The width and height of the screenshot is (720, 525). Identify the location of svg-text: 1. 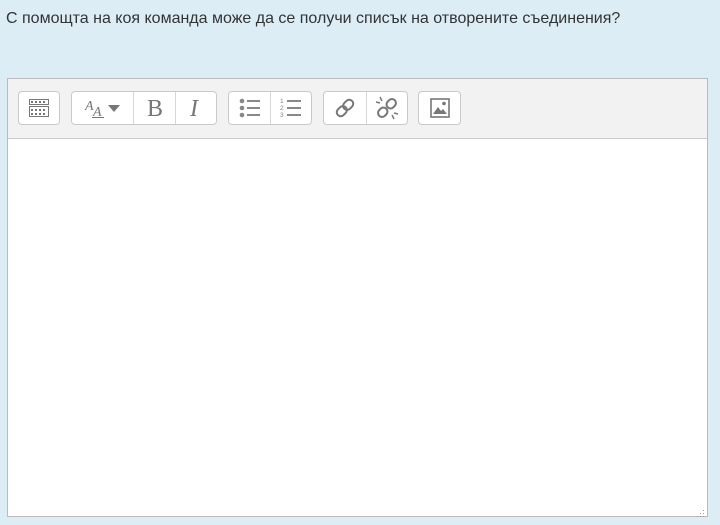
(282, 101).